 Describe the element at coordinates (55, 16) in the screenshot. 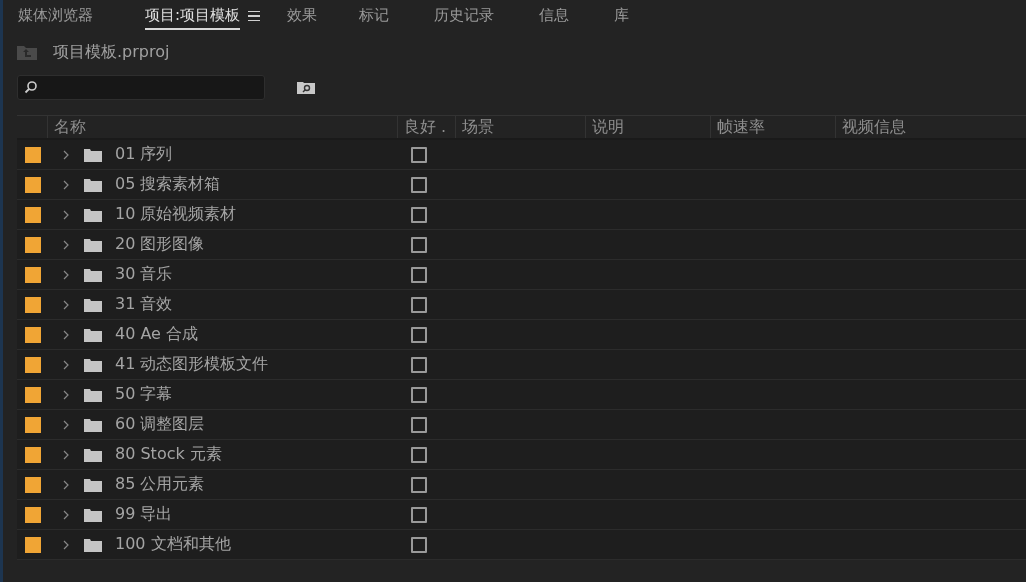

I see `panel-tab: 媒体浏览器` at that location.